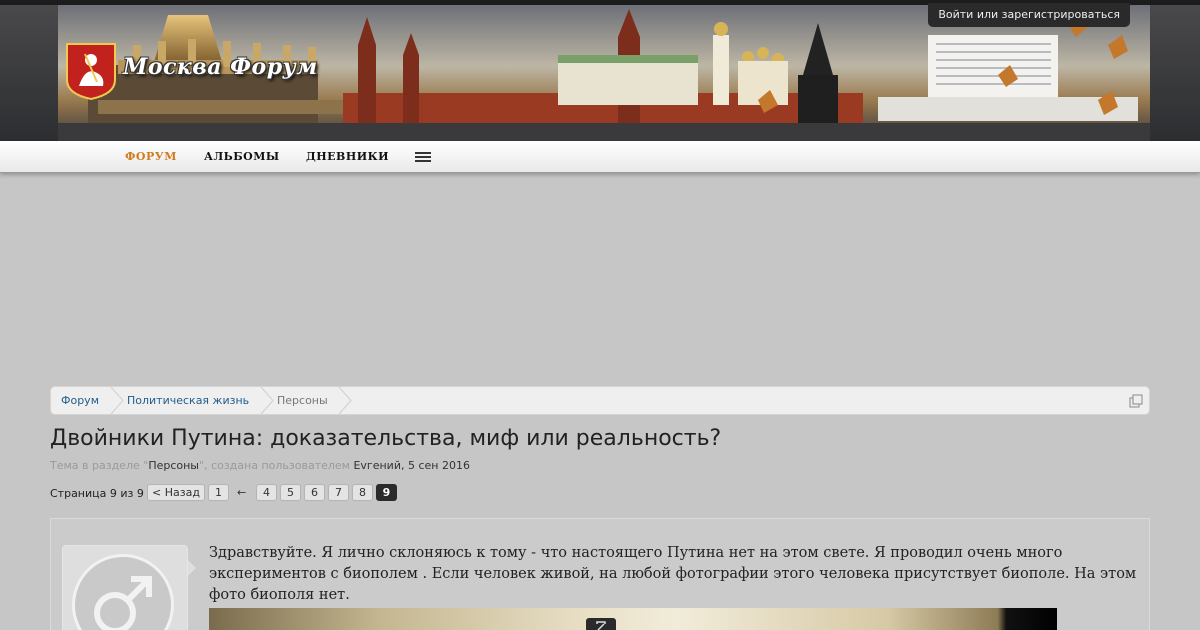 The image size is (1200, 630). Describe the element at coordinates (173, 465) in the screenshot. I see `thread-section-link: Персоны` at that location.